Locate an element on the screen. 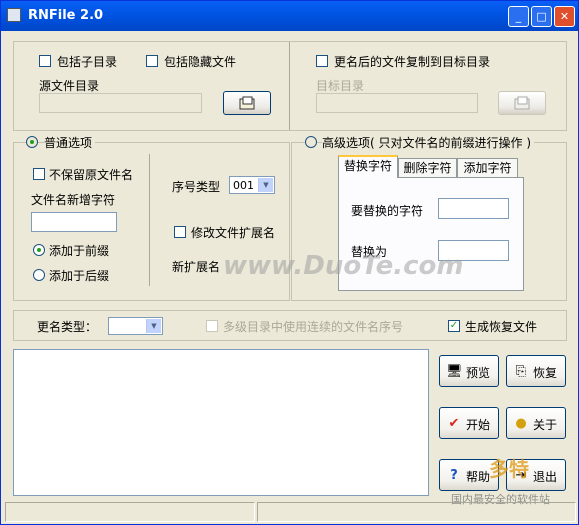  start-button-label: 开始 is located at coordinates (478, 425).